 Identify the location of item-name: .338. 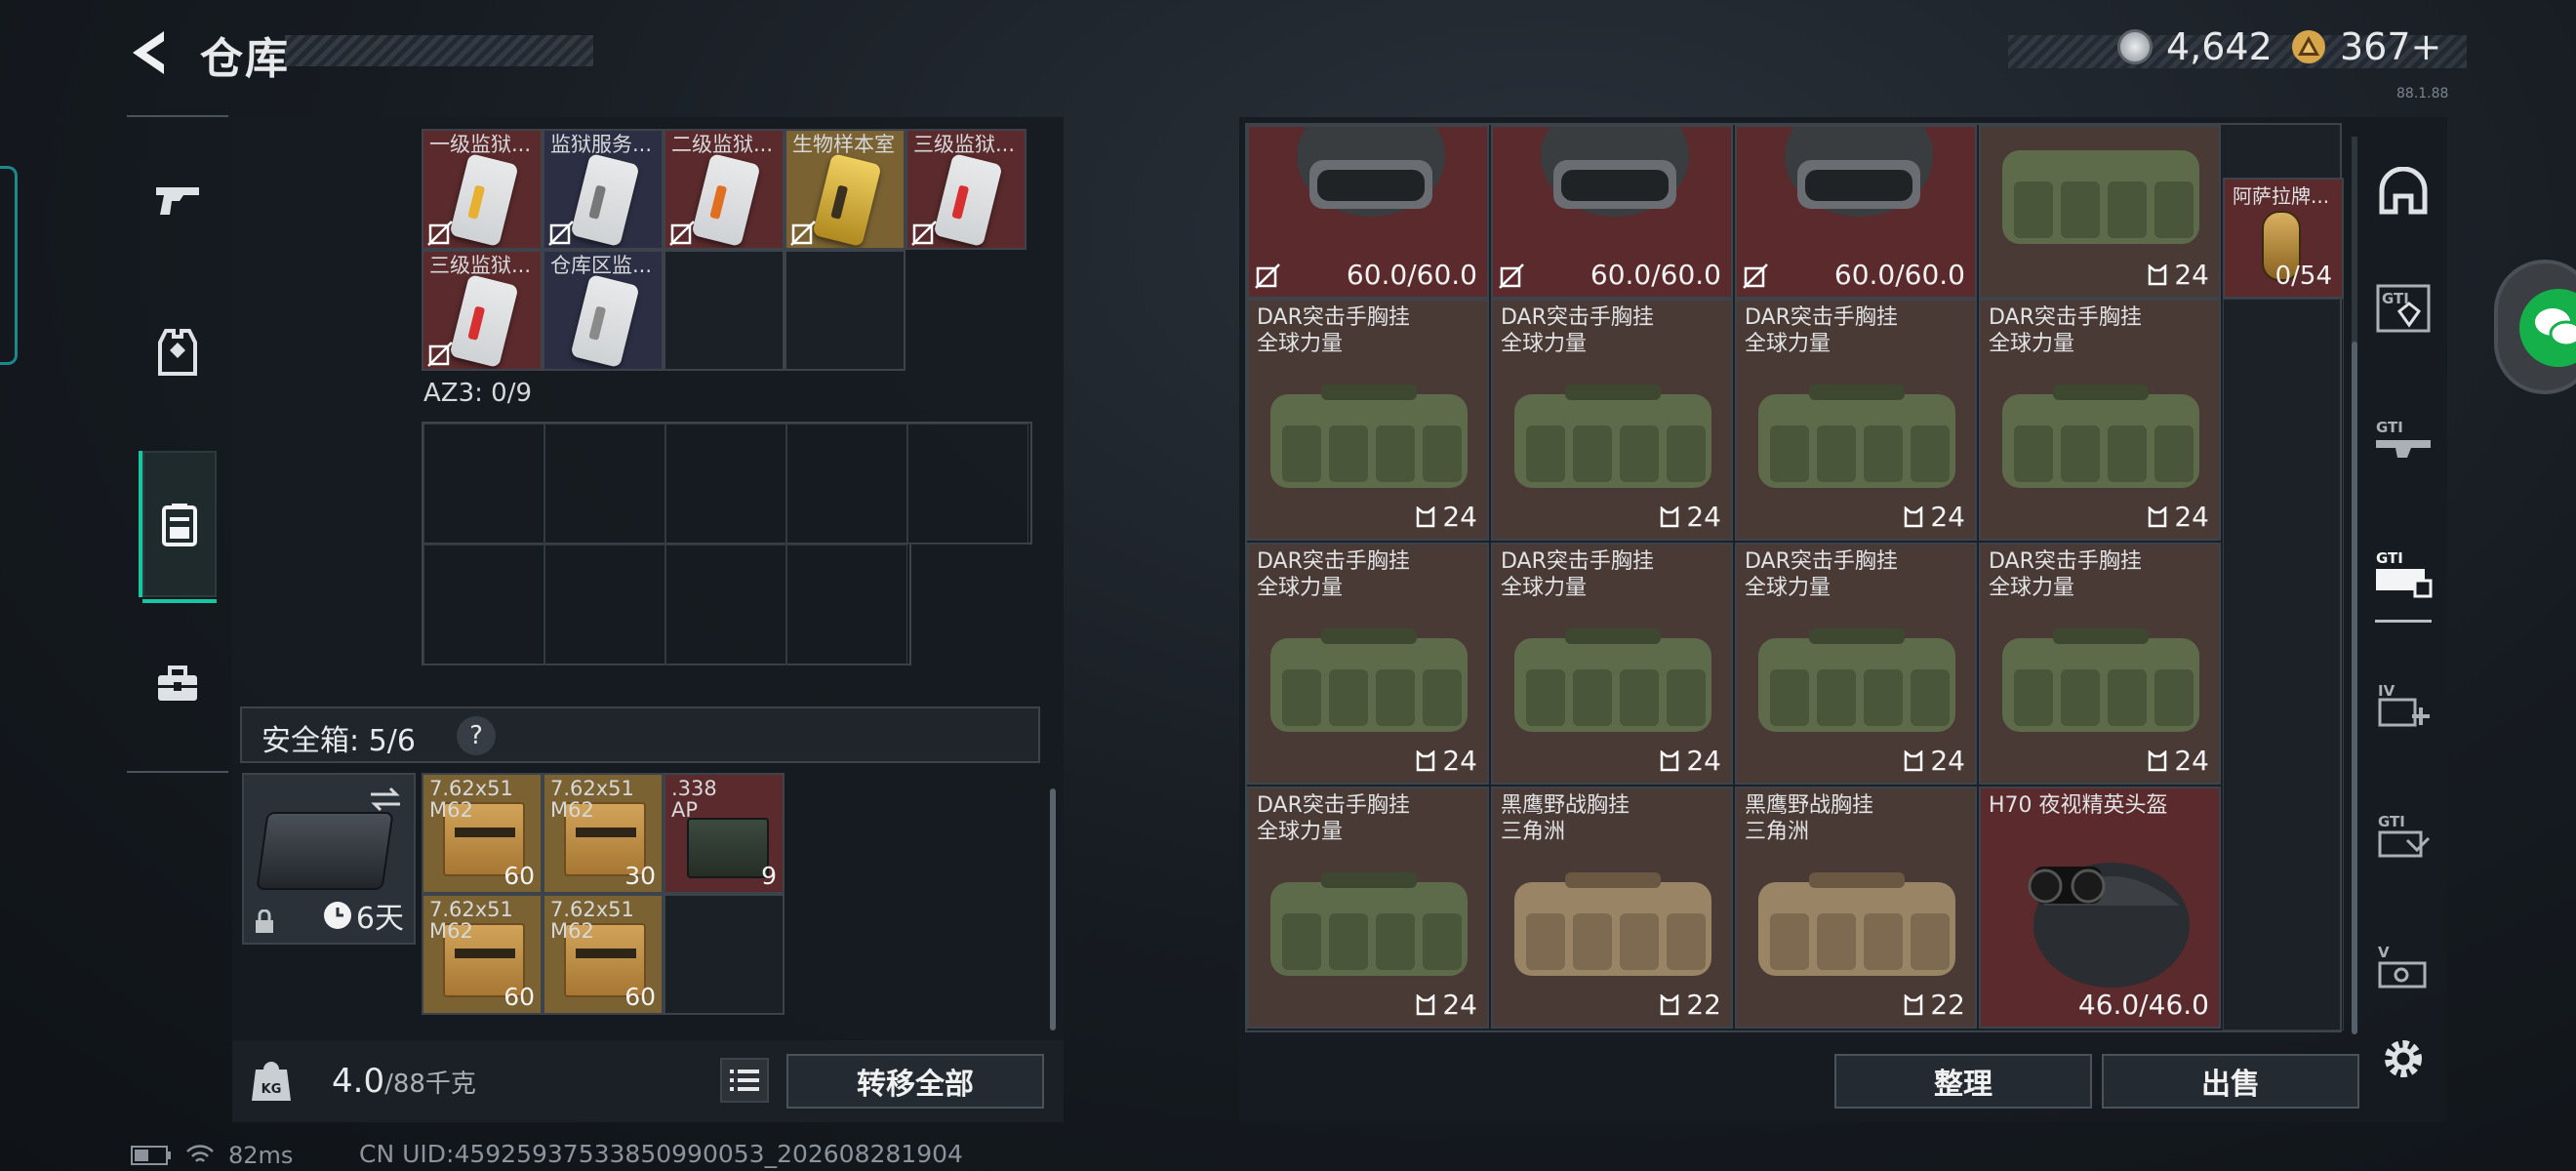
(694, 788).